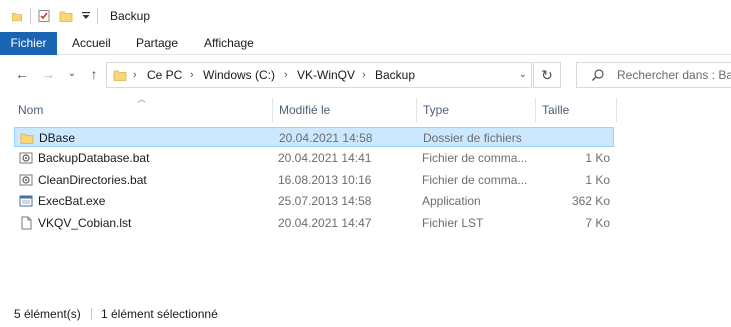  I want to click on search-placeholder: Rechercher dans : Backup, so click(674, 75).